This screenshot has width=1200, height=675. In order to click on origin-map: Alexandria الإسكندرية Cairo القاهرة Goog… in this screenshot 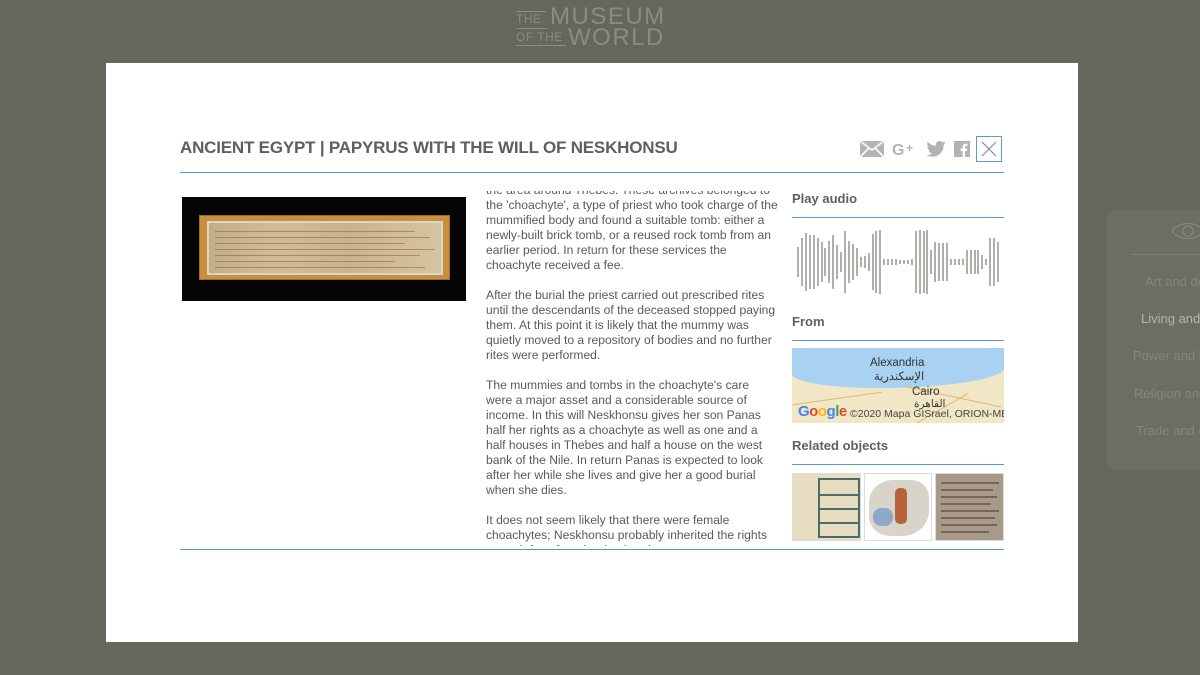, I will do `click(898, 385)`.